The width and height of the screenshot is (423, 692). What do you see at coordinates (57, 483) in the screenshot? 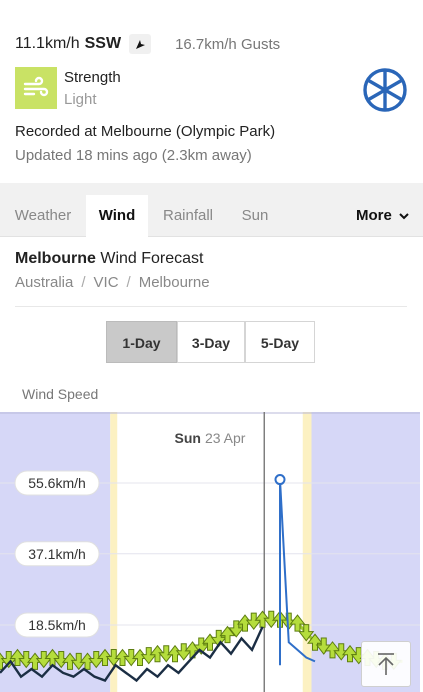
I see `y-tick-label: 55.6km/h` at bounding box center [57, 483].